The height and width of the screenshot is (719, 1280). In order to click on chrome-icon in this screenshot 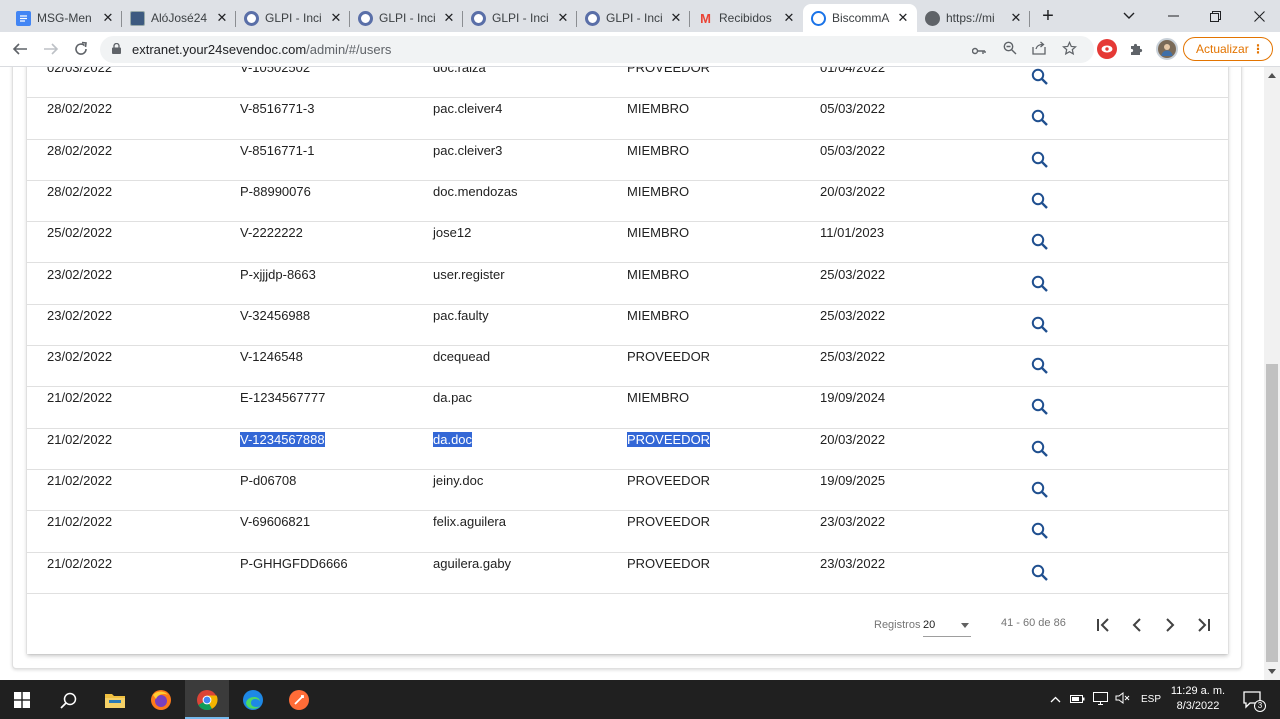, I will do `click(207, 700)`.